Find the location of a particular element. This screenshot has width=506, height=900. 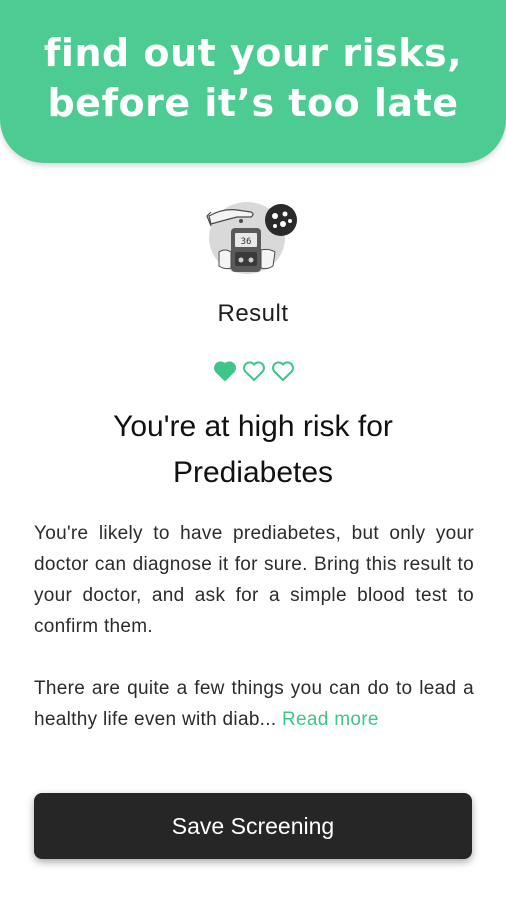

banner-title-line-2: before it’s too late is located at coordinates (253, 102).